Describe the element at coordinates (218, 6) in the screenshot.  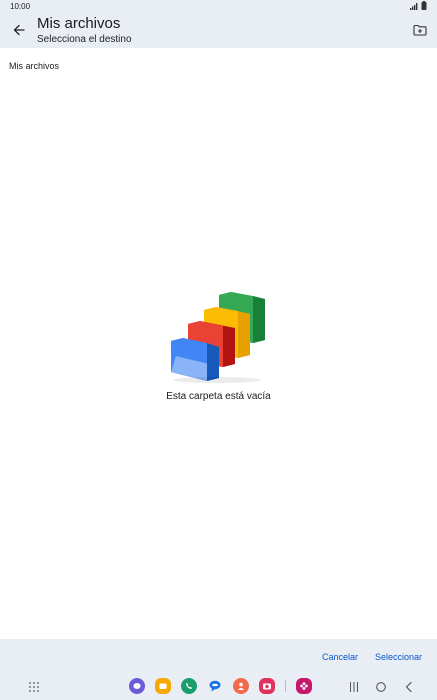
I see `status-bar: 10:00` at that location.